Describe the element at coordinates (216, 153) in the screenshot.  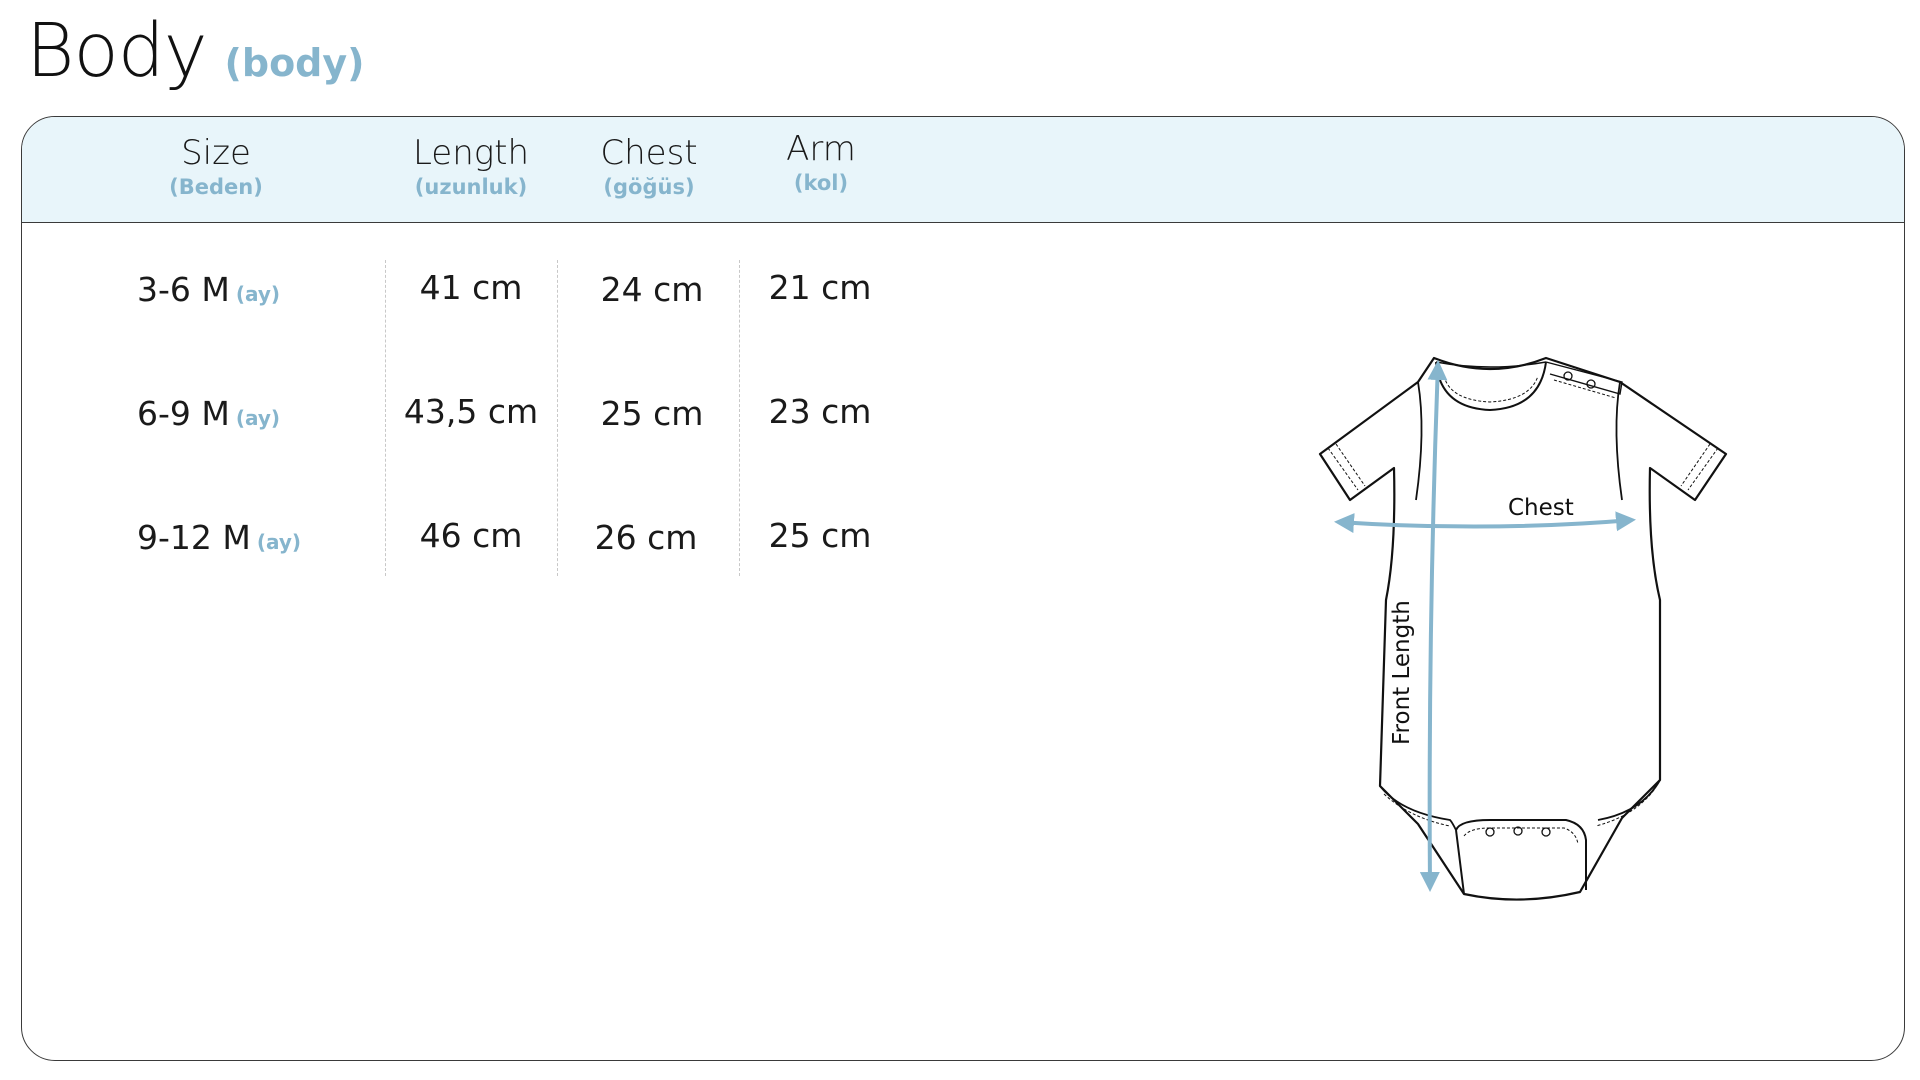
I see `header-size-label: Size` at that location.